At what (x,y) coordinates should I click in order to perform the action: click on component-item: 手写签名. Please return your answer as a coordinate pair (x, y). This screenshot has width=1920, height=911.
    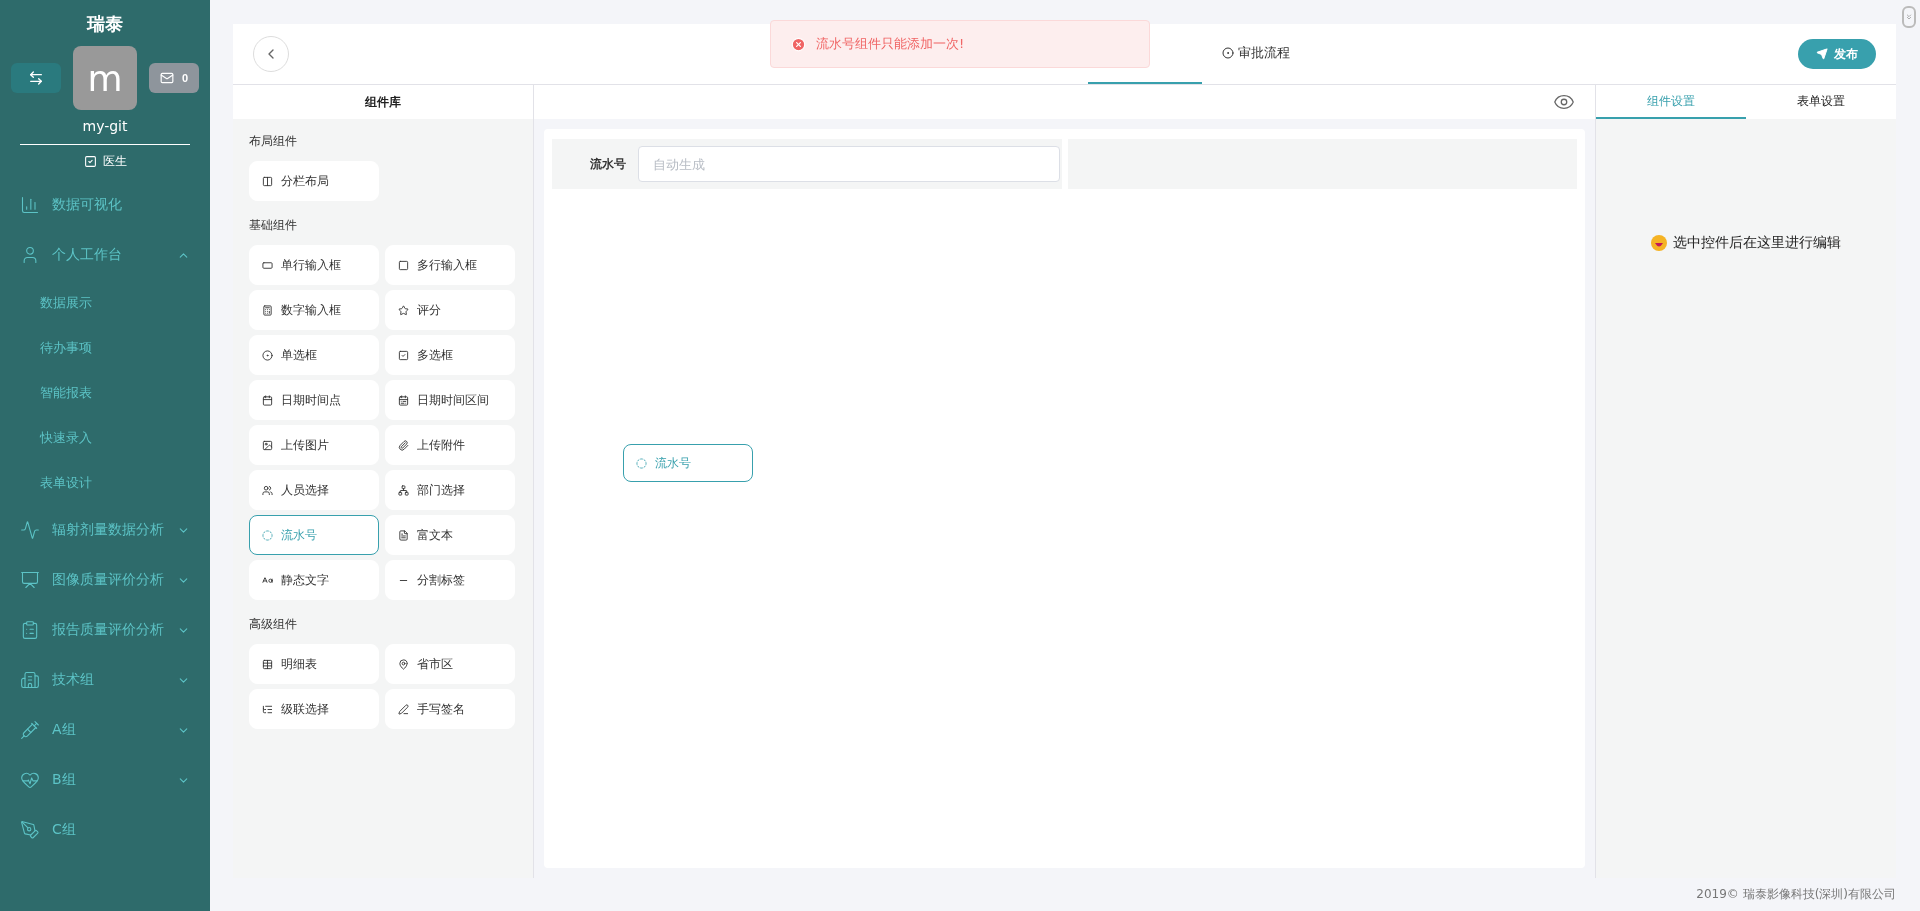
    Looking at the image, I should click on (450, 709).